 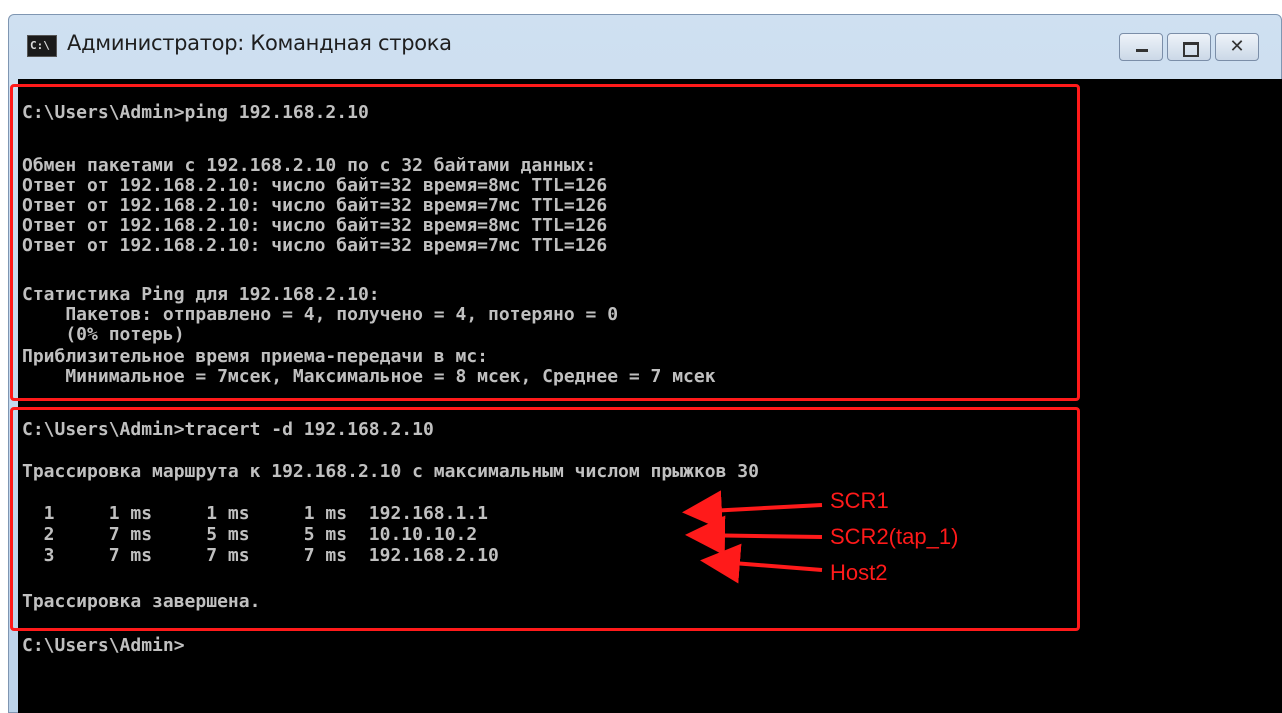 What do you see at coordinates (103, 645) in the screenshot?
I see `console-line: C:\Users\Admin>` at bounding box center [103, 645].